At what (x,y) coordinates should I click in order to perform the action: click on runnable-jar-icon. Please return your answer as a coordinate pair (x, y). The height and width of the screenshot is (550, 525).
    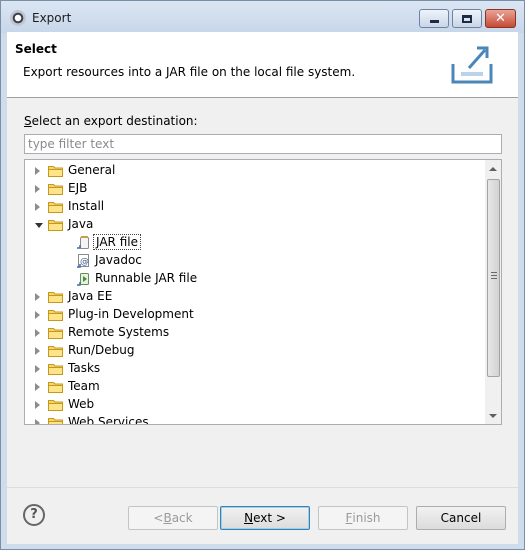
    Looking at the image, I should click on (84, 279).